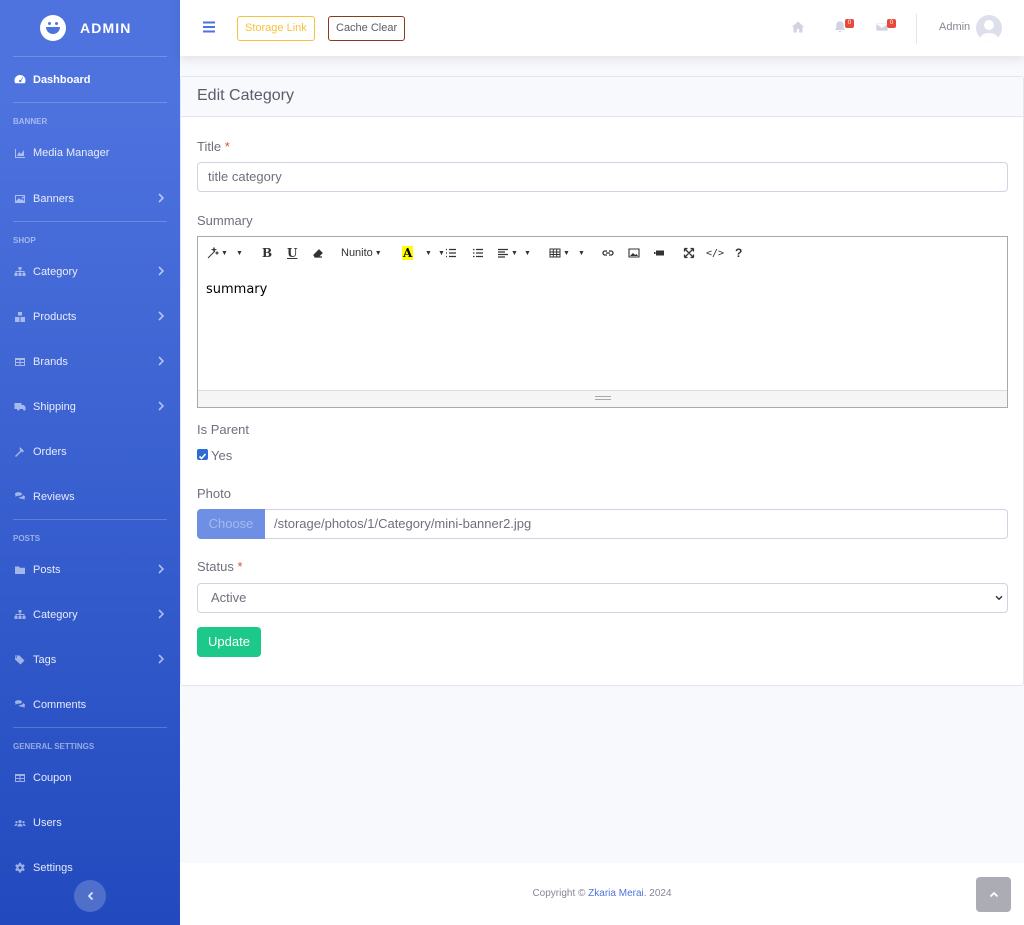  Describe the element at coordinates (999, 598) in the screenshot. I see `chevron-down-icon` at that location.